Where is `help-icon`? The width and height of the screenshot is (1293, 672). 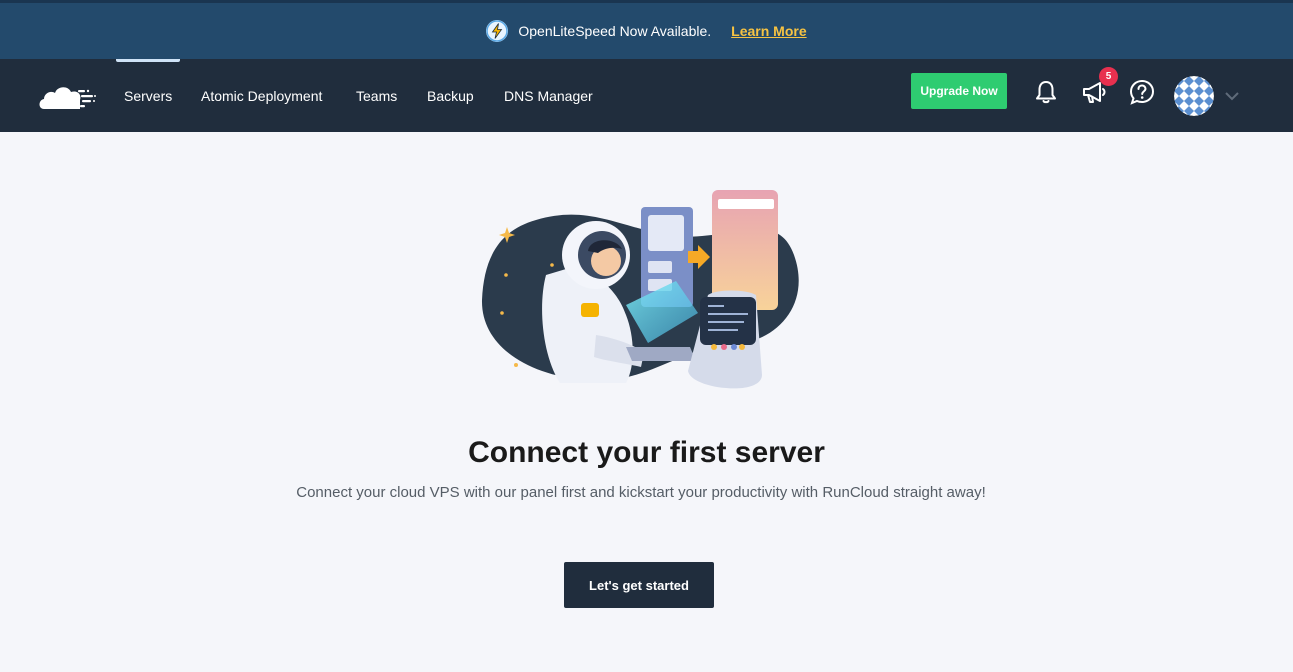
help-icon is located at coordinates (1142, 92).